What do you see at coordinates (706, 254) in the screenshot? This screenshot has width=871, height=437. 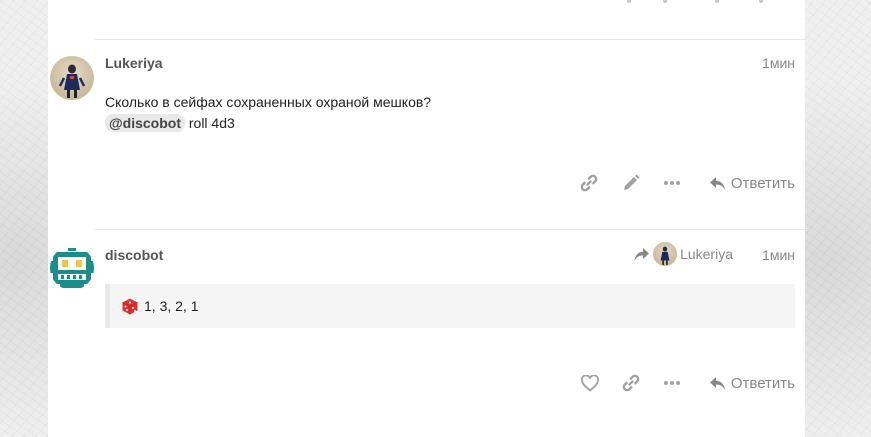 I see `reply-to-name: Lukeriya` at bounding box center [706, 254].